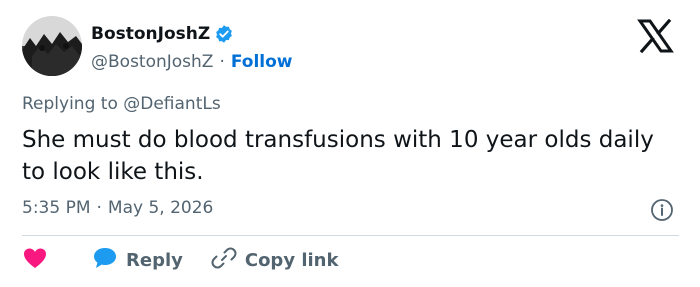 This screenshot has width=700, height=287. Describe the element at coordinates (121, 104) in the screenshot. I see `reply-context: Replying to @DefiantLs` at that location.